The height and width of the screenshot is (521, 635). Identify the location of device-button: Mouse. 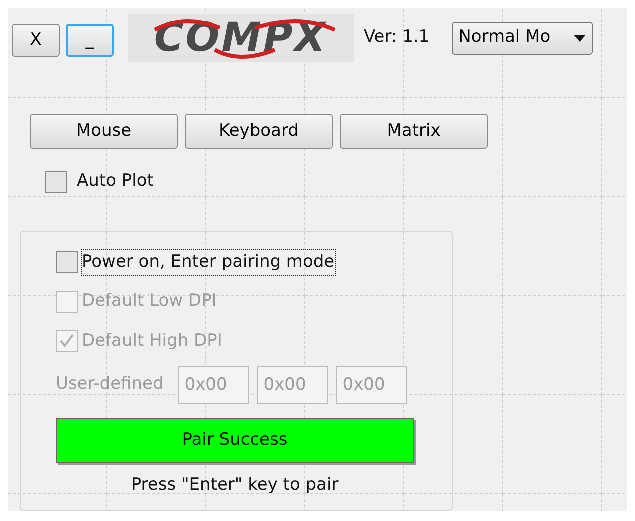
(104, 131).